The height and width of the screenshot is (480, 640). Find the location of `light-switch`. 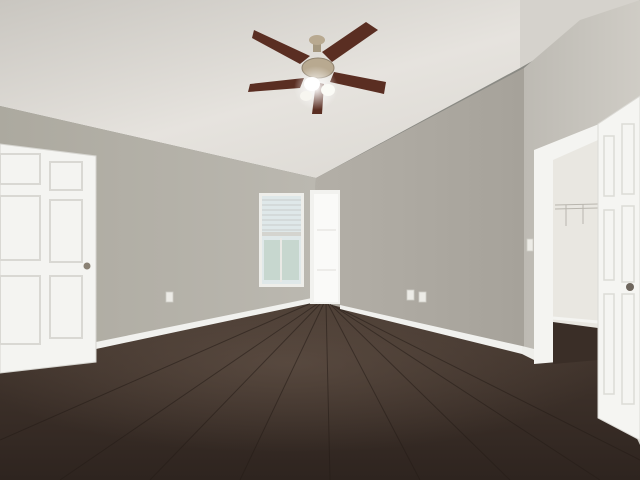

light-switch is located at coordinates (530, 245).